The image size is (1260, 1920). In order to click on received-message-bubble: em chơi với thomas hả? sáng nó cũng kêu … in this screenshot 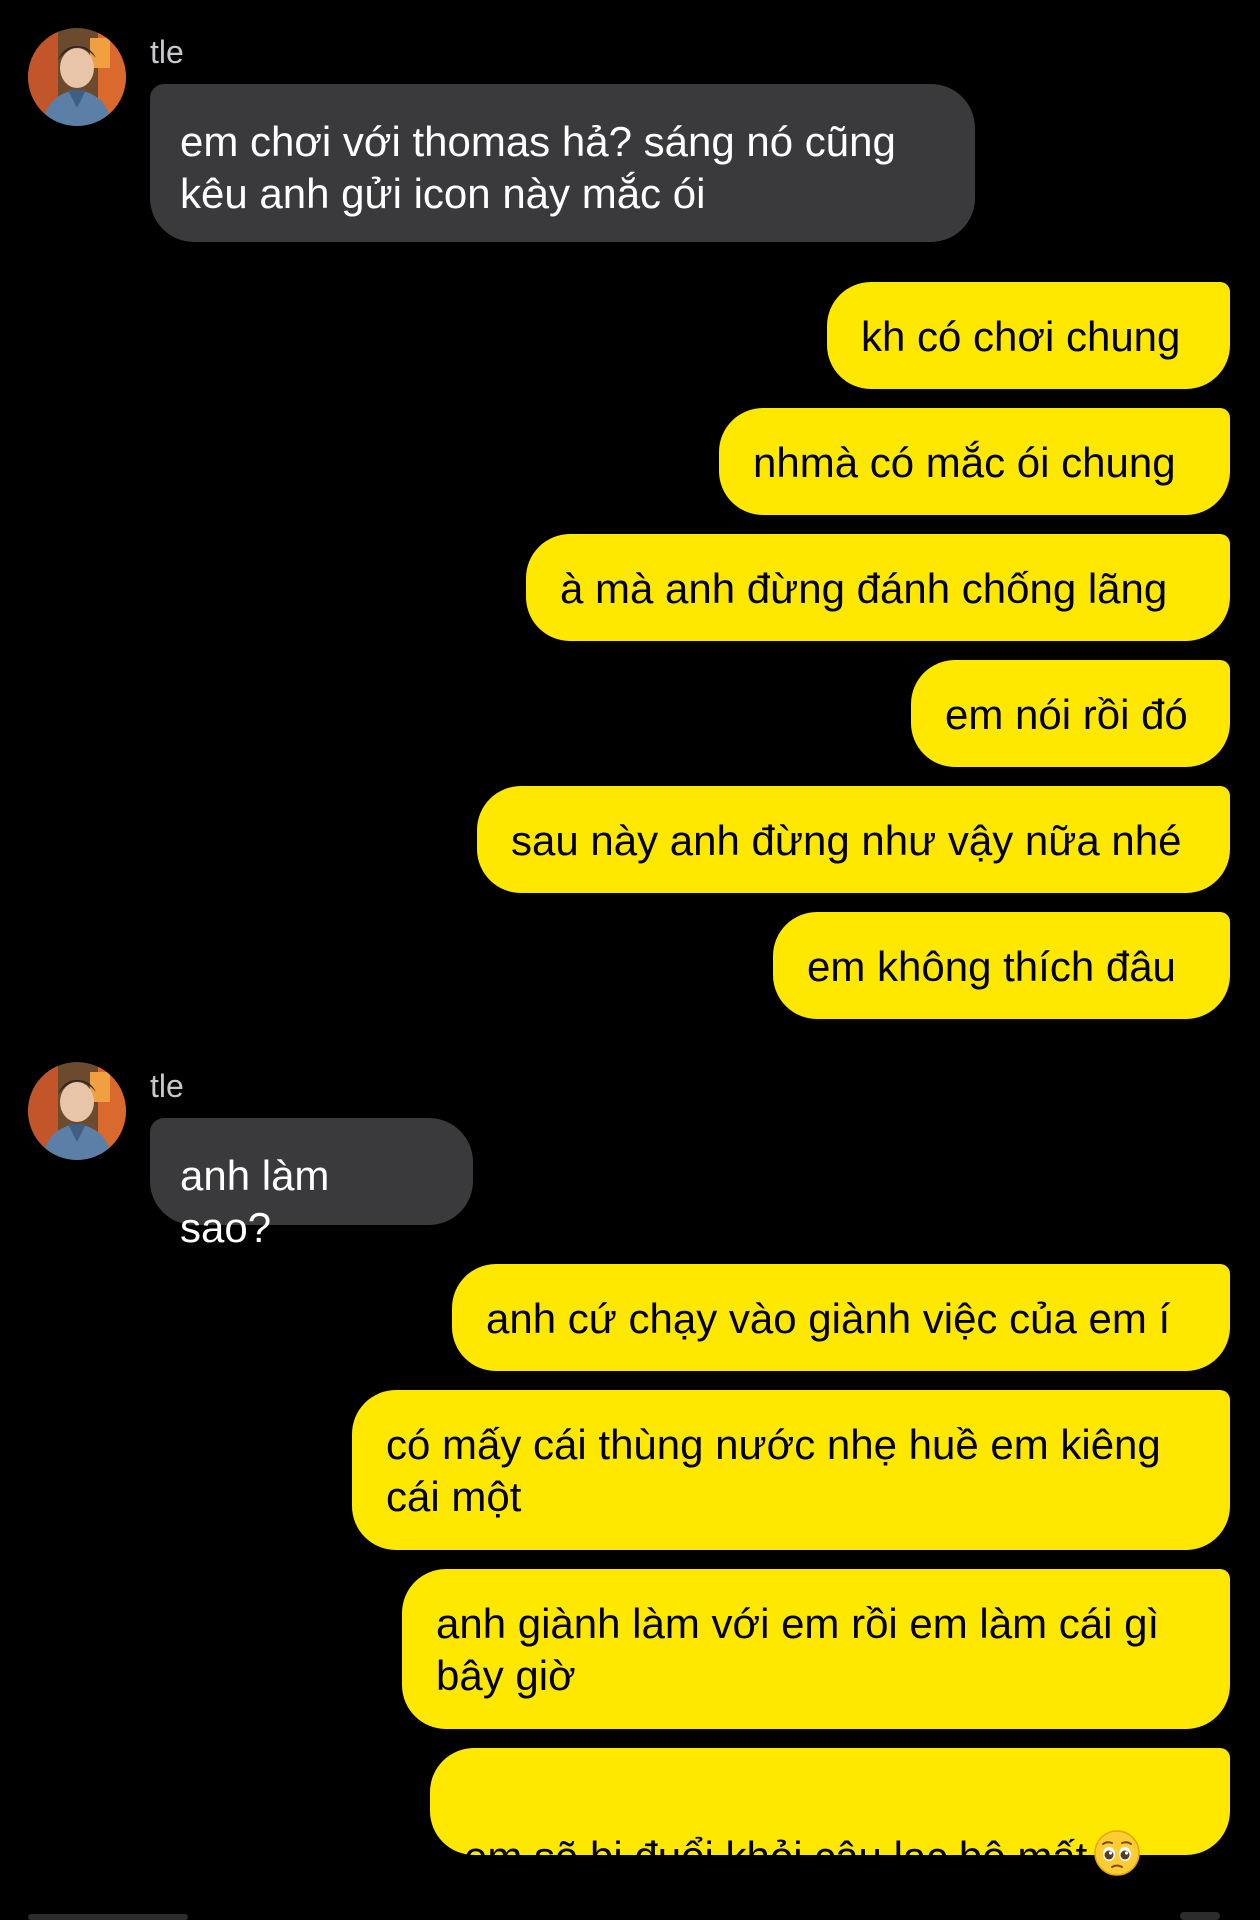, I will do `click(562, 163)`.